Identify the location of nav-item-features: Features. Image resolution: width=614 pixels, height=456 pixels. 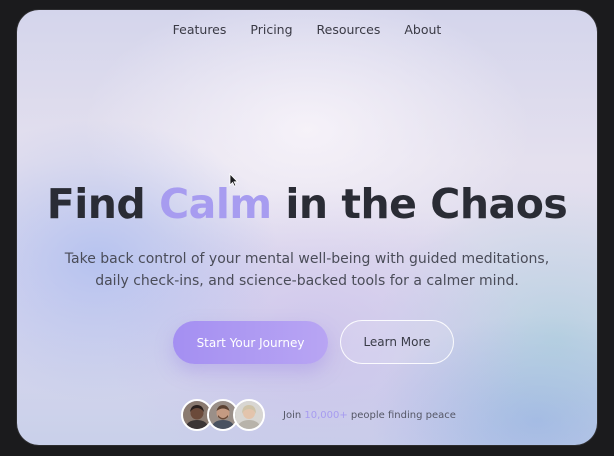
(200, 29).